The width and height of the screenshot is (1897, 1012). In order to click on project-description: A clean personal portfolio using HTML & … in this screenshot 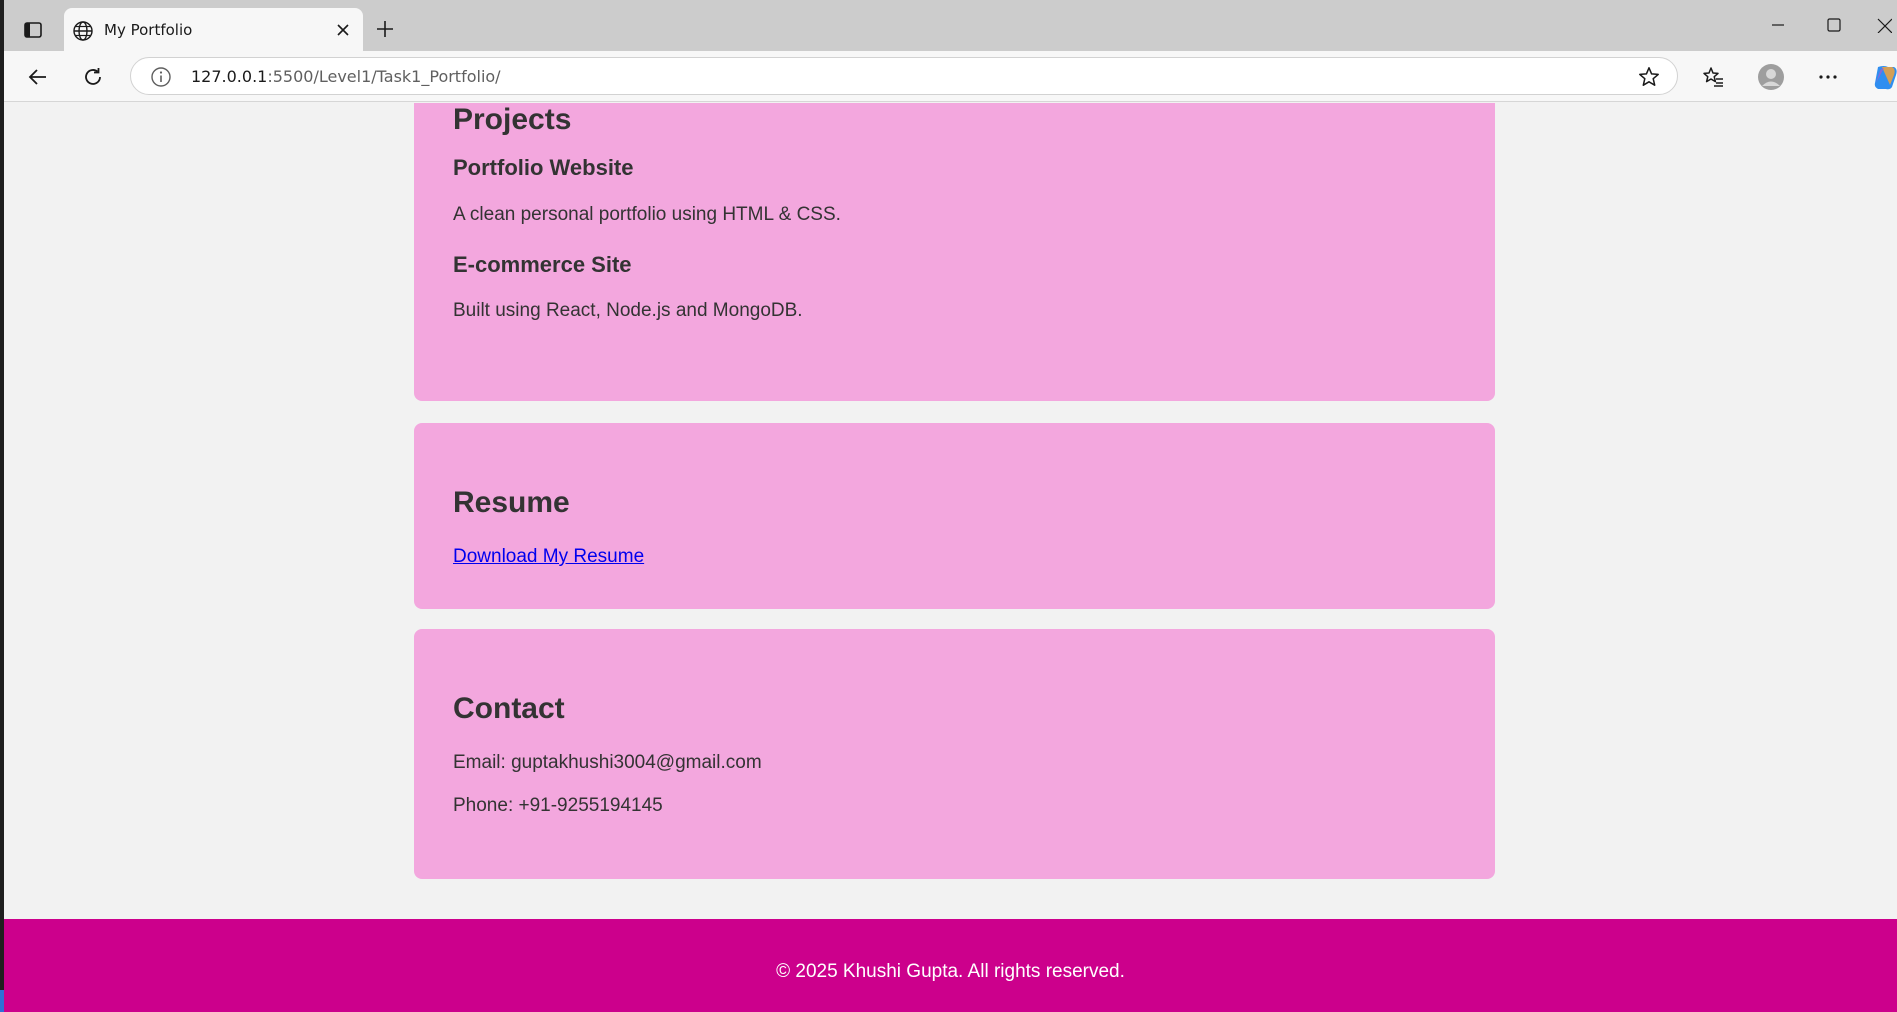, I will do `click(647, 214)`.